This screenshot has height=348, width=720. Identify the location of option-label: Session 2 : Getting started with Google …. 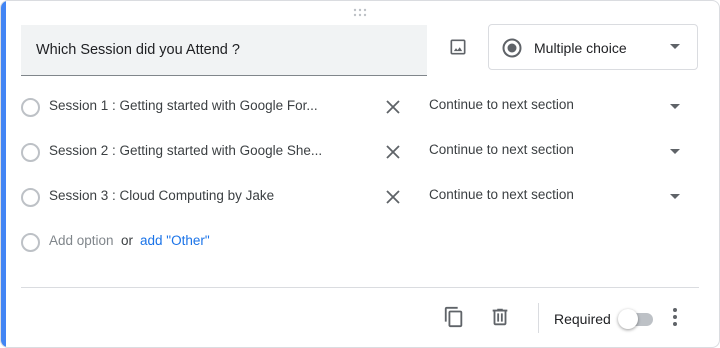
(185, 150).